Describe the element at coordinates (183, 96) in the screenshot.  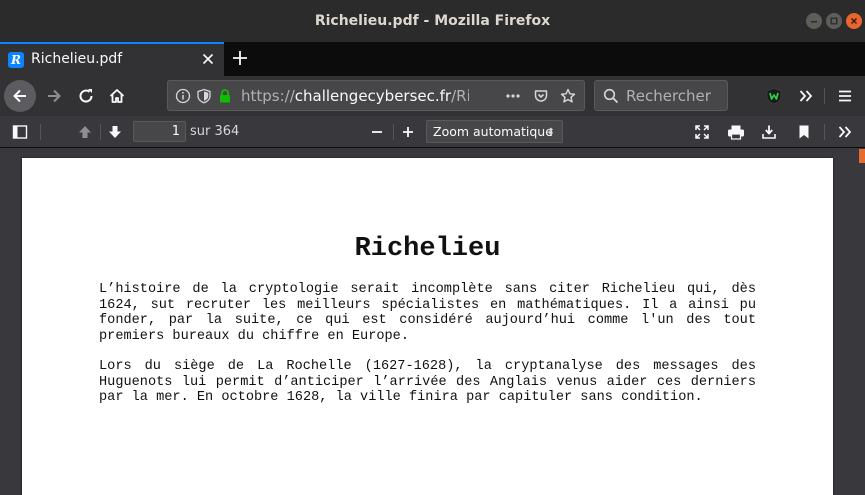
I see `info-icon` at that location.